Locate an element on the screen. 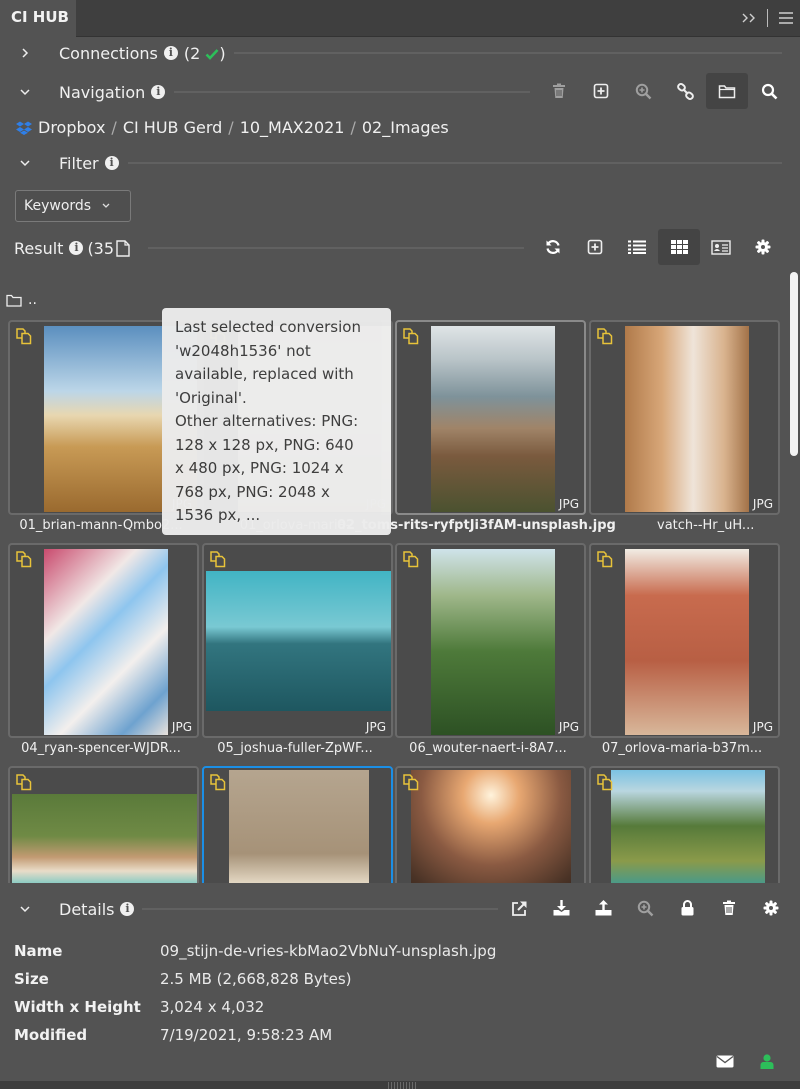 Image resolution: width=800 pixels, height=1089 pixels. grid-icon is located at coordinates (679, 247).